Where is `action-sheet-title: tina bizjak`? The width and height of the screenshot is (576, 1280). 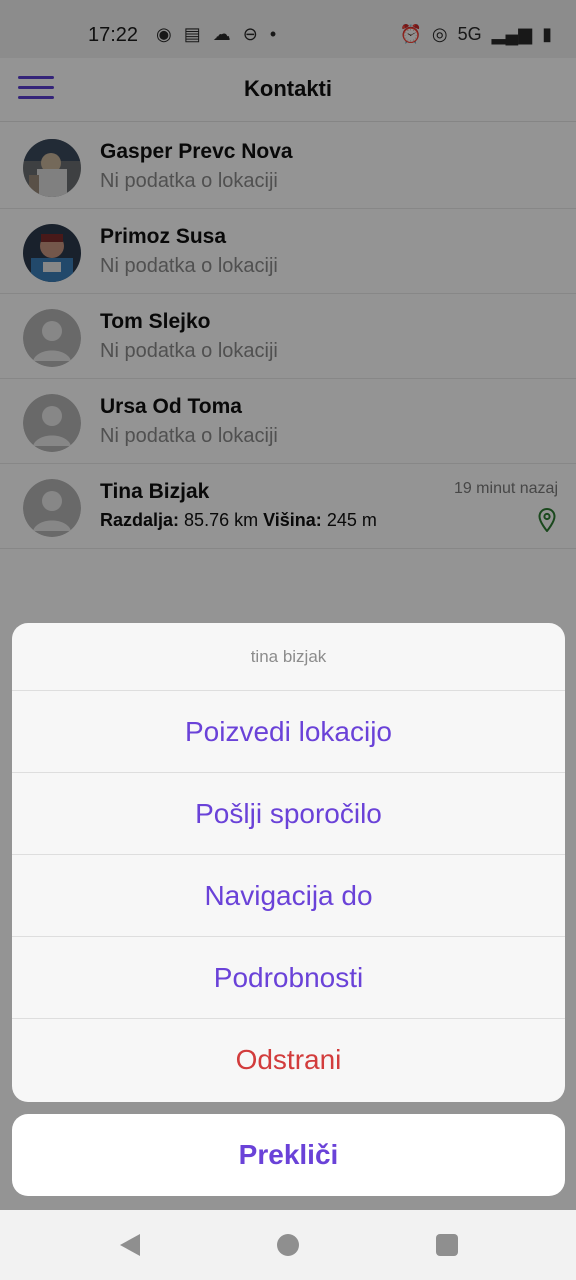
action-sheet-title: tina bizjak is located at coordinates (288, 657).